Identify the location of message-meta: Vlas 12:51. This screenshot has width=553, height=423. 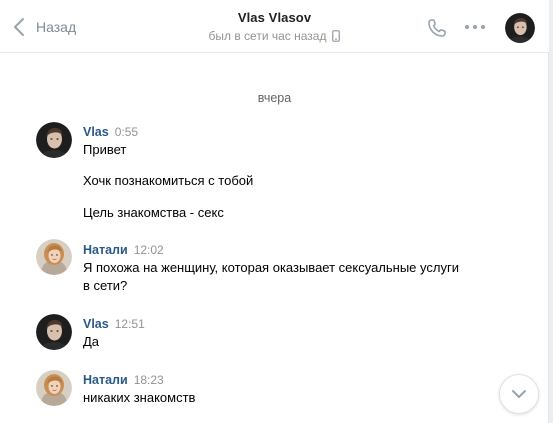
(114, 324).